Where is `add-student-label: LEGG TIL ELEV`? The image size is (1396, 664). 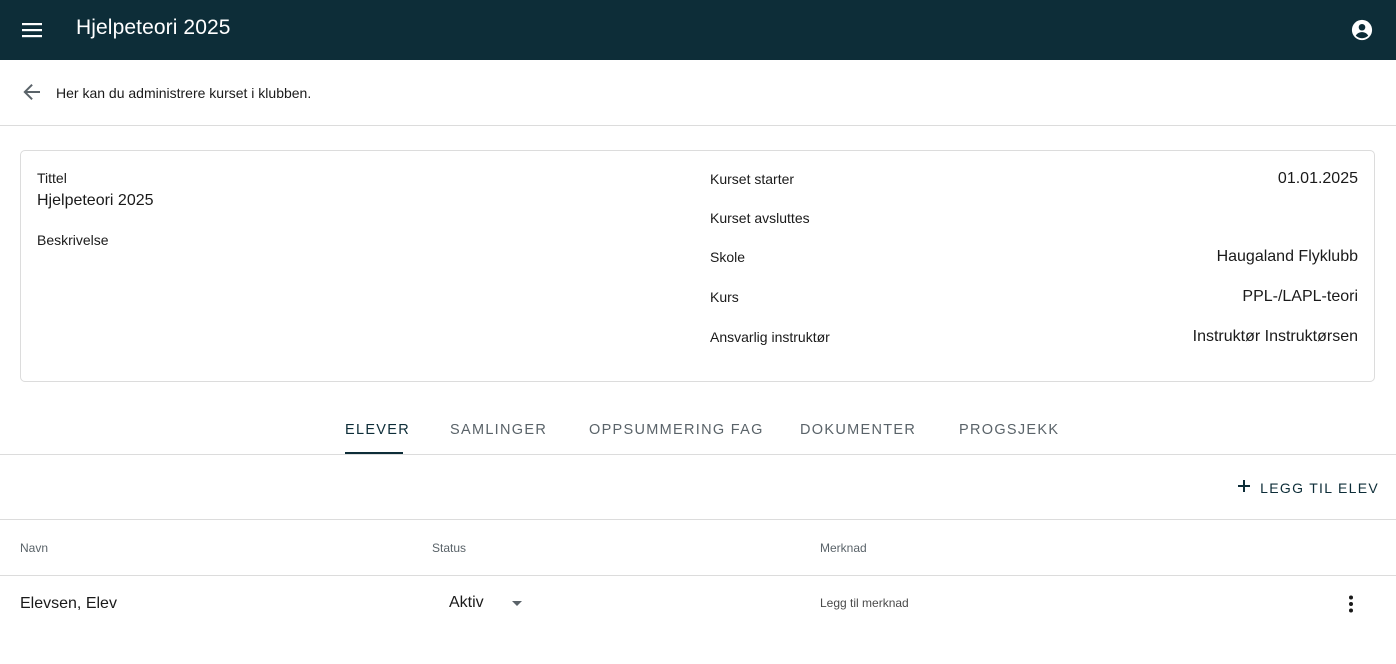
add-student-label: LEGG TIL ELEV is located at coordinates (1319, 488).